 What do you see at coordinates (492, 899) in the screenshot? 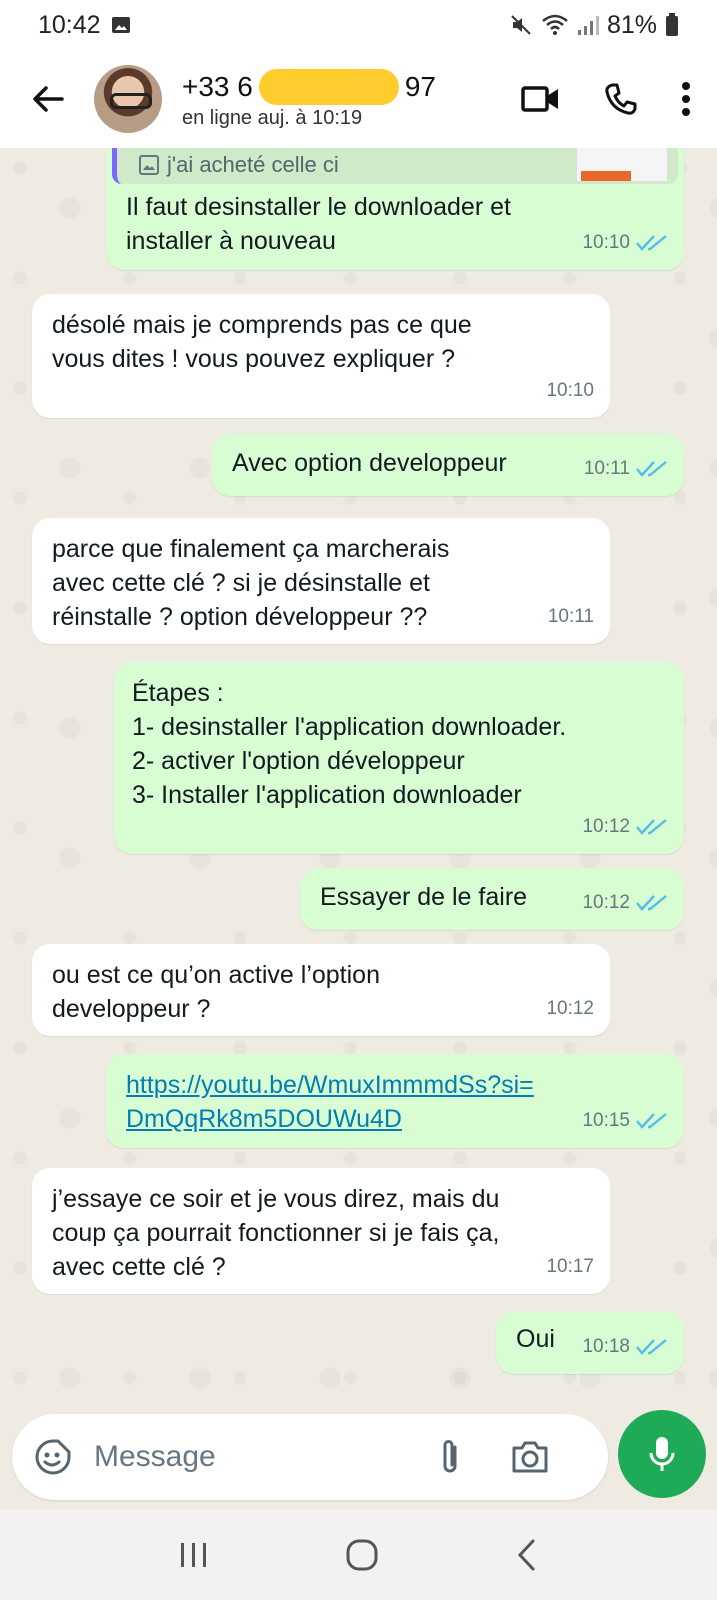
I see `message-bubble-outgoing: Essayer de le faire 10:12` at bounding box center [492, 899].